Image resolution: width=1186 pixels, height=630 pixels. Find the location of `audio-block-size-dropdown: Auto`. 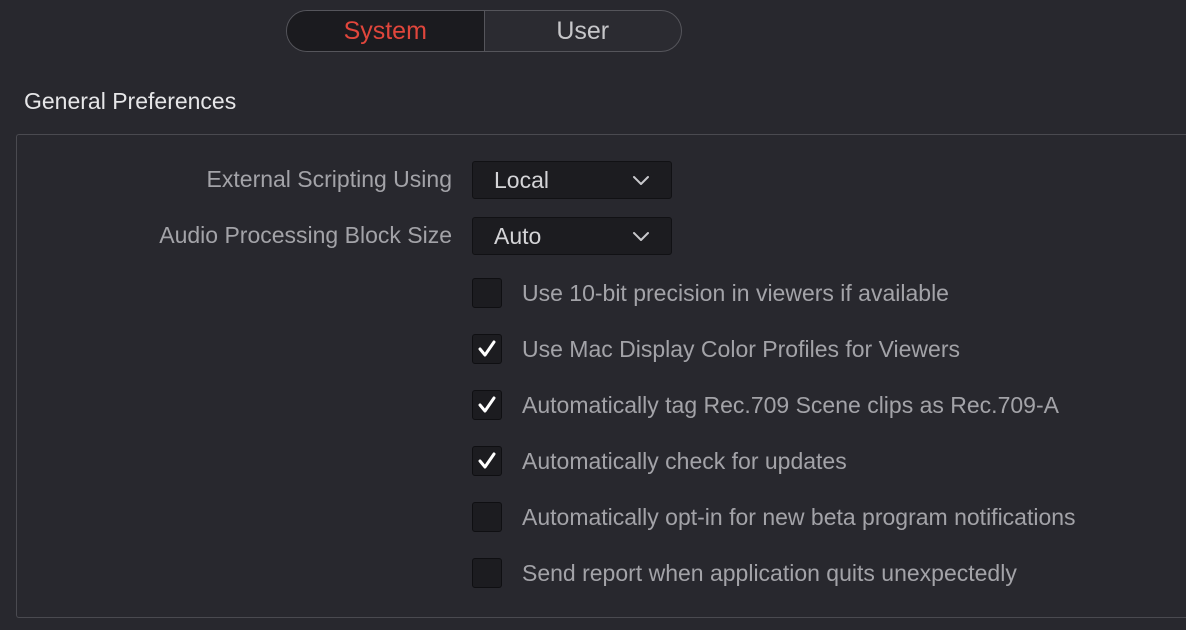

audio-block-size-dropdown: Auto is located at coordinates (572, 236).